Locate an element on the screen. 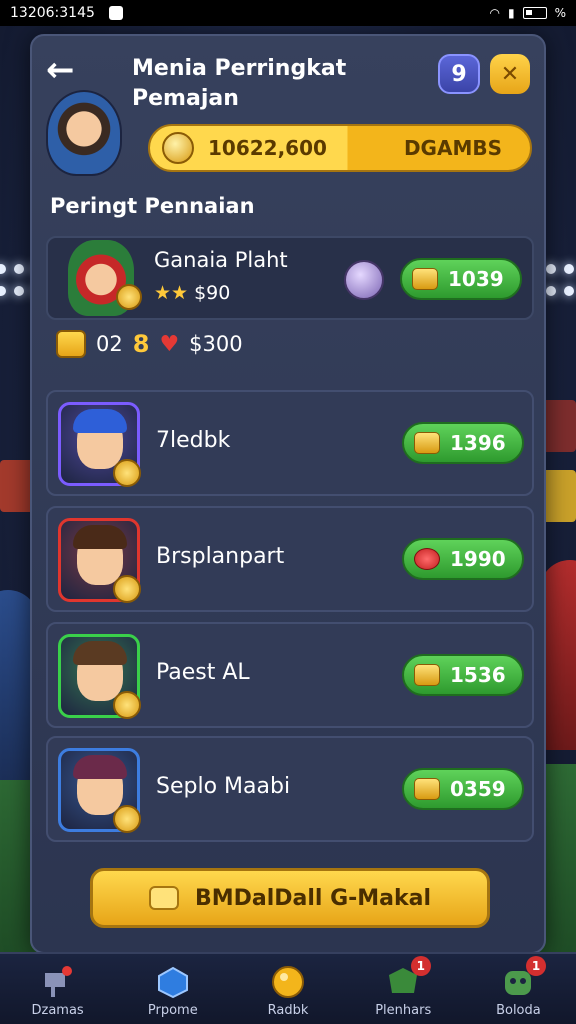 This screenshot has width=576, height=1024. leaderboard-row: Seplo Maabi 0359 is located at coordinates (290, 789).